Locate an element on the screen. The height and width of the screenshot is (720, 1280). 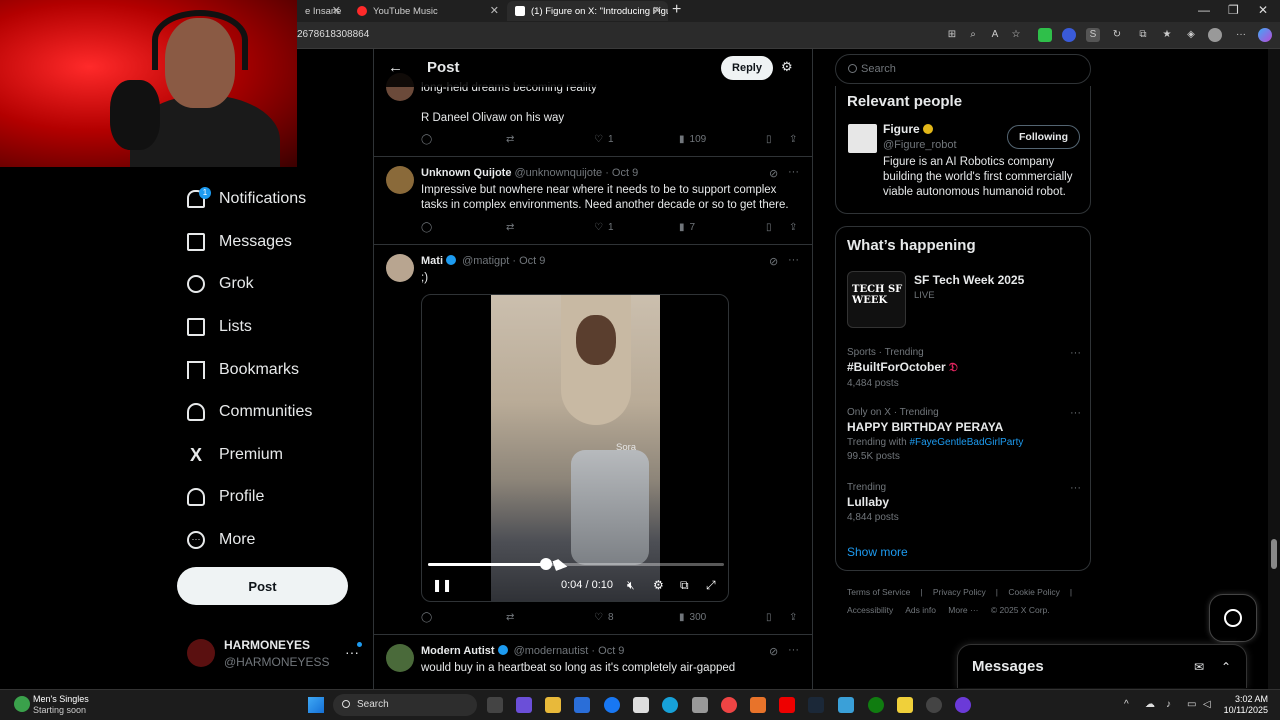
split-screen-icon: ⧉ is located at coordinates (1143, 35).